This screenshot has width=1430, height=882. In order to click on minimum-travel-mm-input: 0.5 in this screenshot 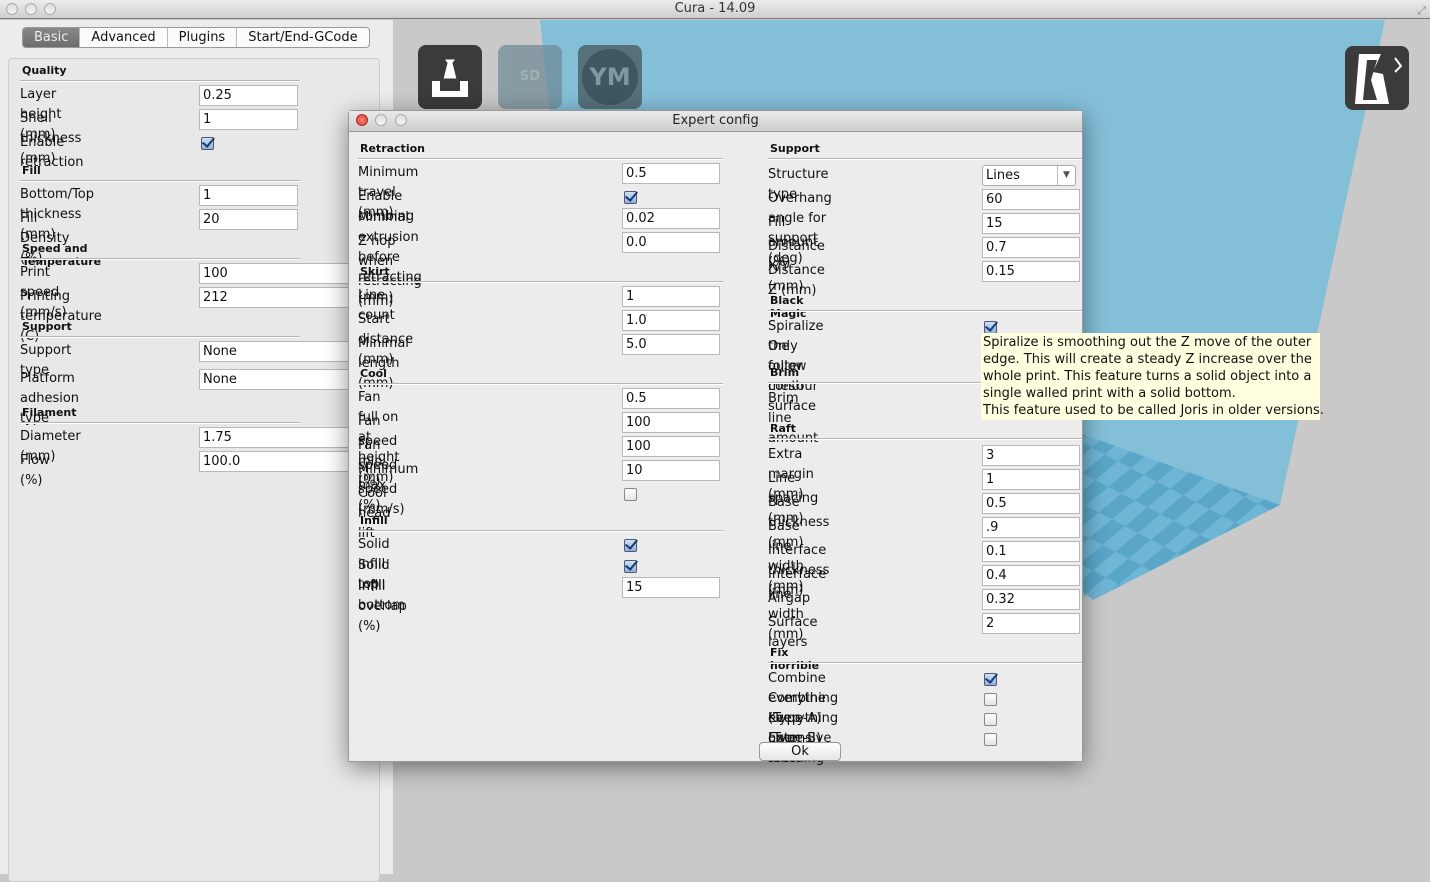, I will do `click(671, 173)`.